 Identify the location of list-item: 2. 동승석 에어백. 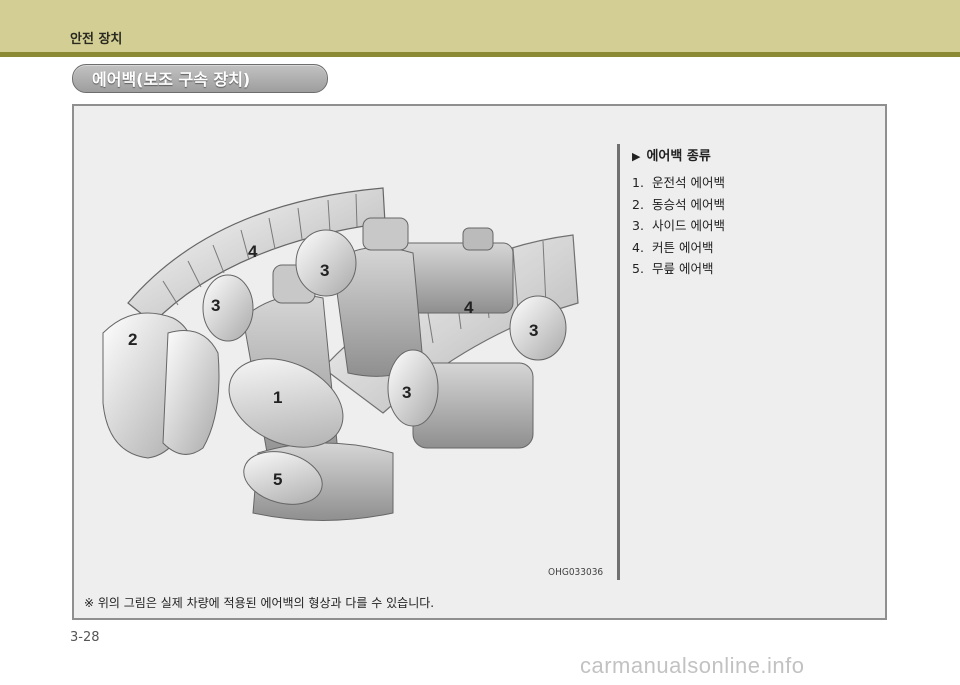
(678, 205).